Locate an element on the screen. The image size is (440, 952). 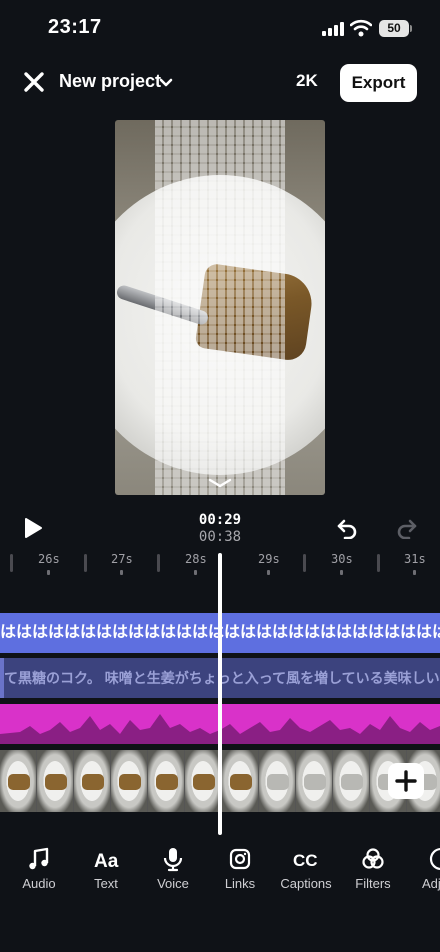
tool-filters: Filters is located at coordinates (373, 865).